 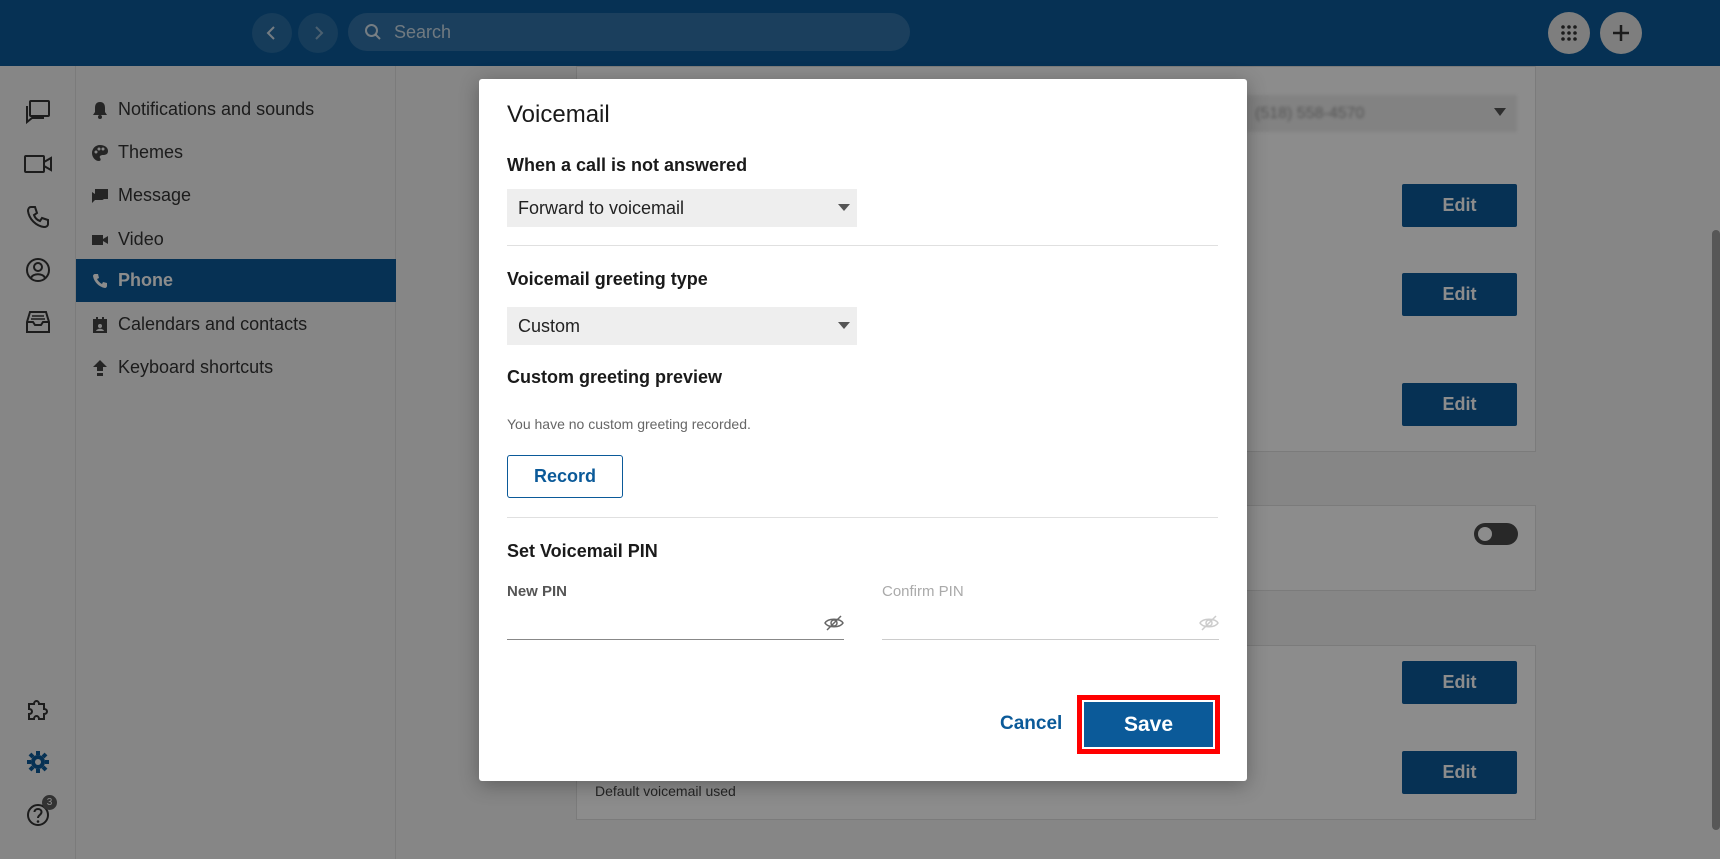 I want to click on new-pin-label: New PIN, so click(x=537, y=591).